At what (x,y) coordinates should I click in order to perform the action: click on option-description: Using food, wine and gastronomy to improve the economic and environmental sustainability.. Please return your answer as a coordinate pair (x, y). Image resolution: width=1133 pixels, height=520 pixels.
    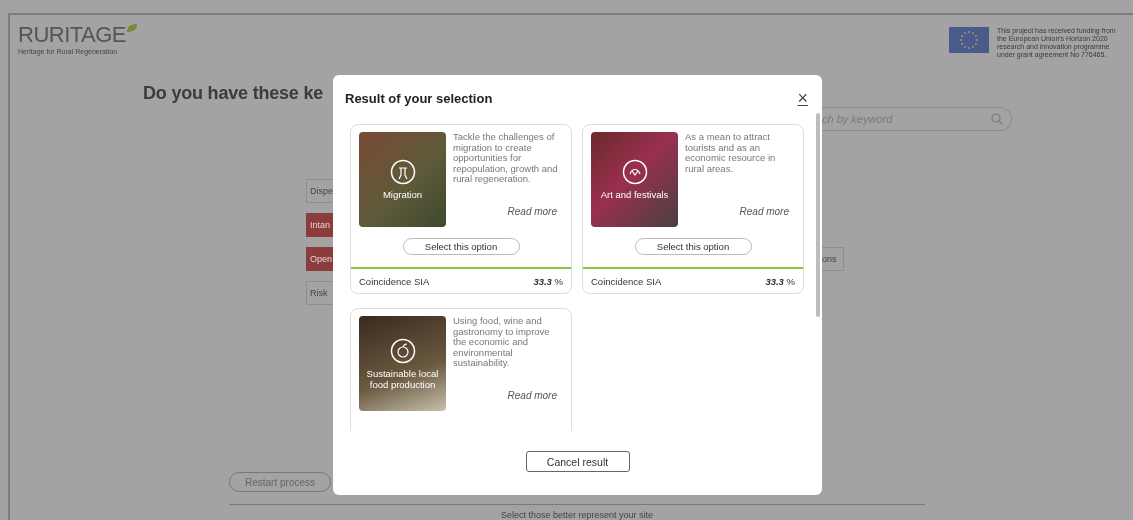
    Looking at the image, I should click on (502, 342).